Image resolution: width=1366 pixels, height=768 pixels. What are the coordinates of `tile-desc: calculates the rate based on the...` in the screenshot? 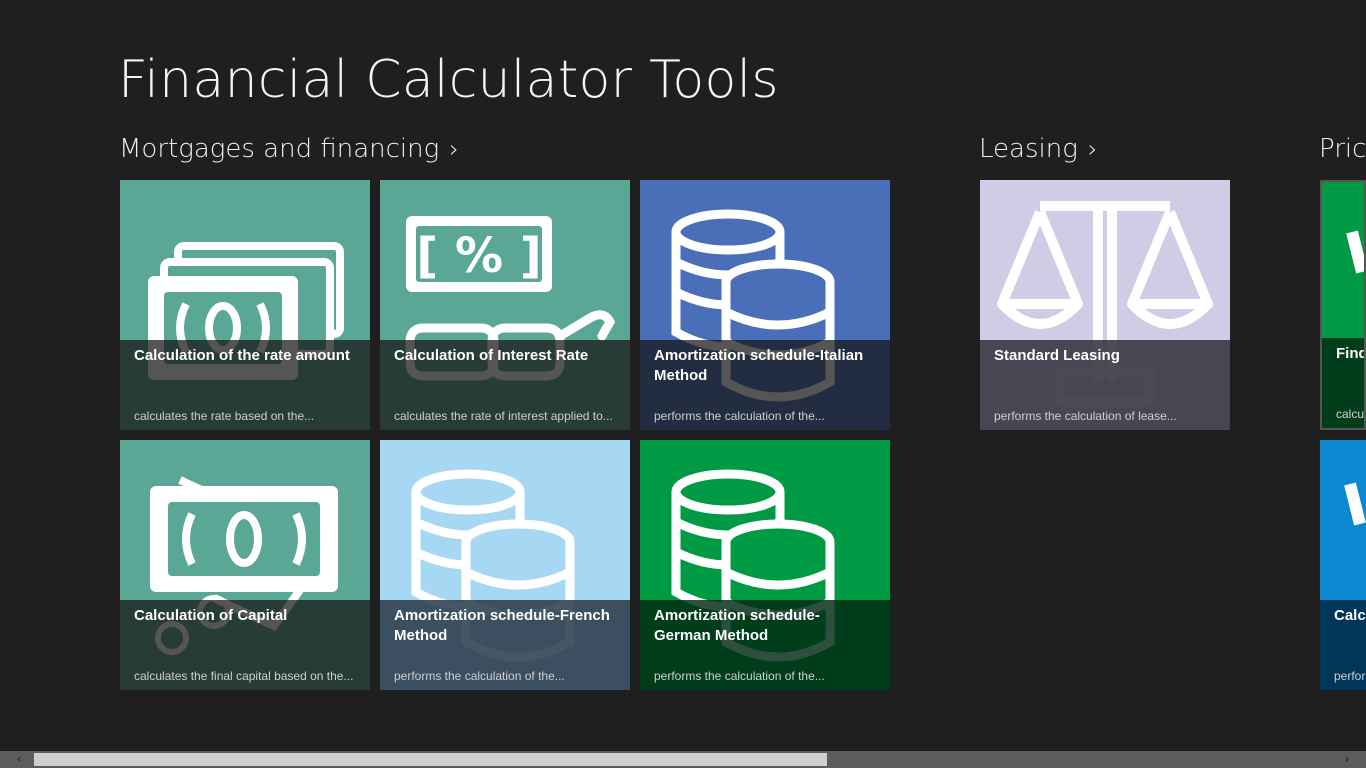 It's located at (224, 416).